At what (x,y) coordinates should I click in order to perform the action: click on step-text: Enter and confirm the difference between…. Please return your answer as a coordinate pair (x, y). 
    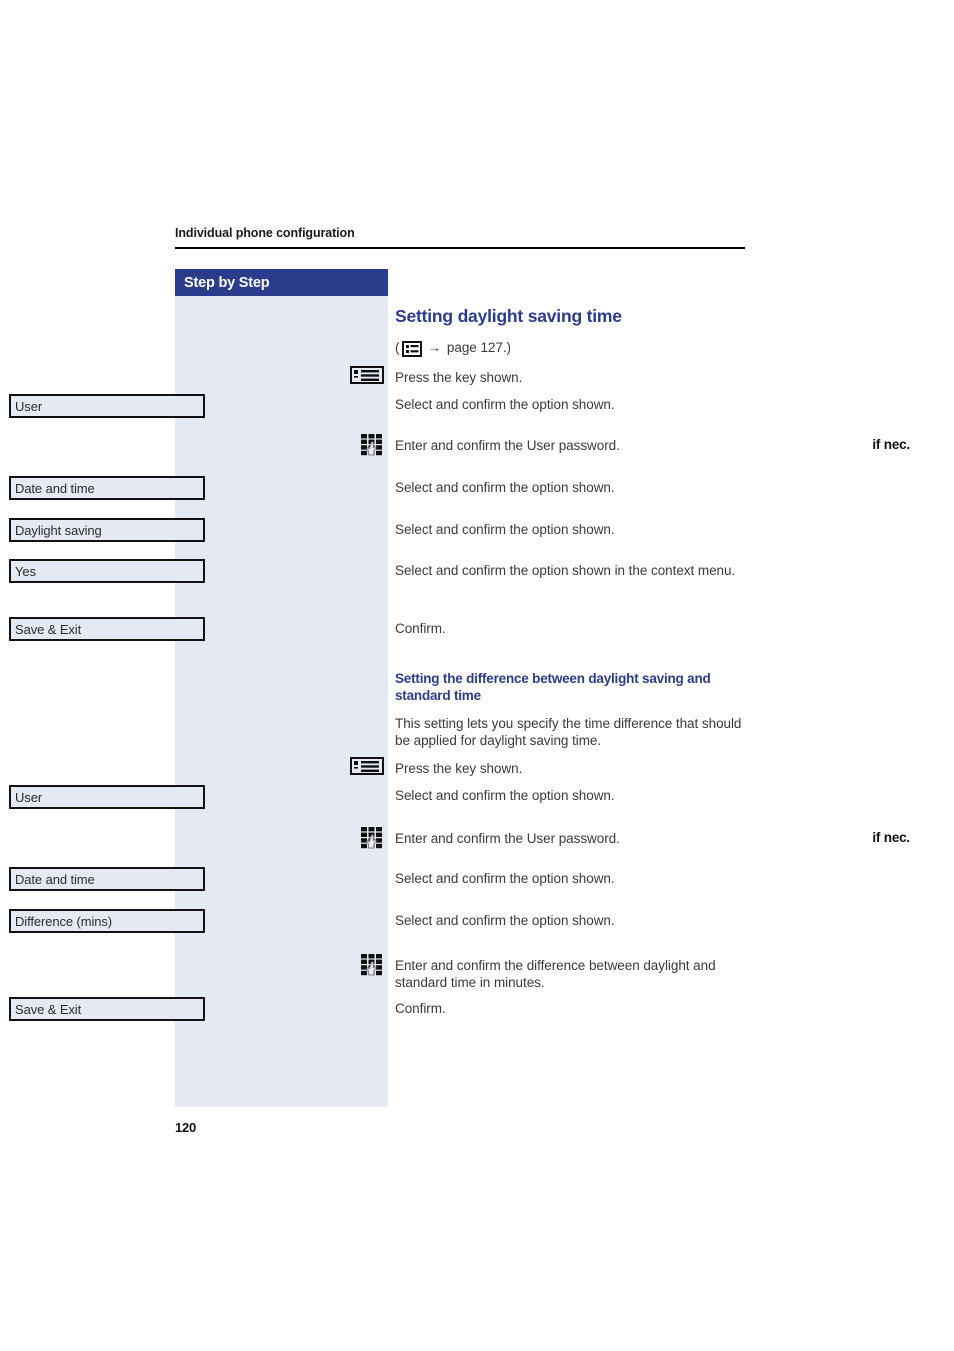
    Looking at the image, I should click on (555, 974).